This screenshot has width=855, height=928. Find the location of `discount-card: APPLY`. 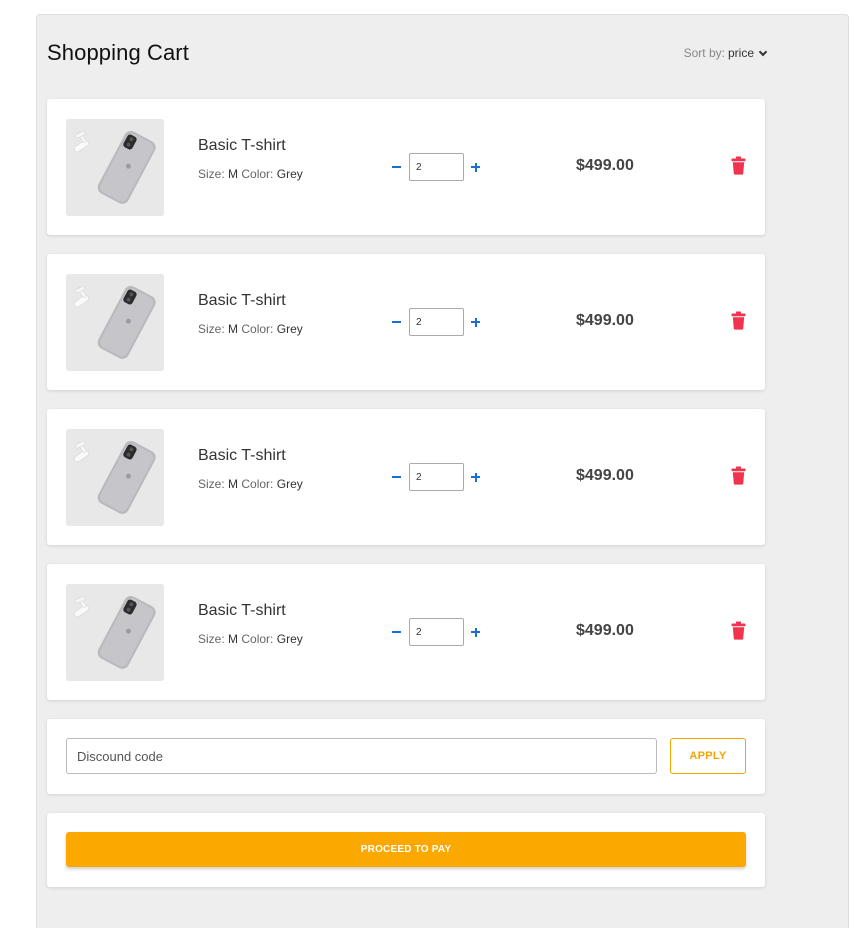

discount-card: APPLY is located at coordinates (406, 756).